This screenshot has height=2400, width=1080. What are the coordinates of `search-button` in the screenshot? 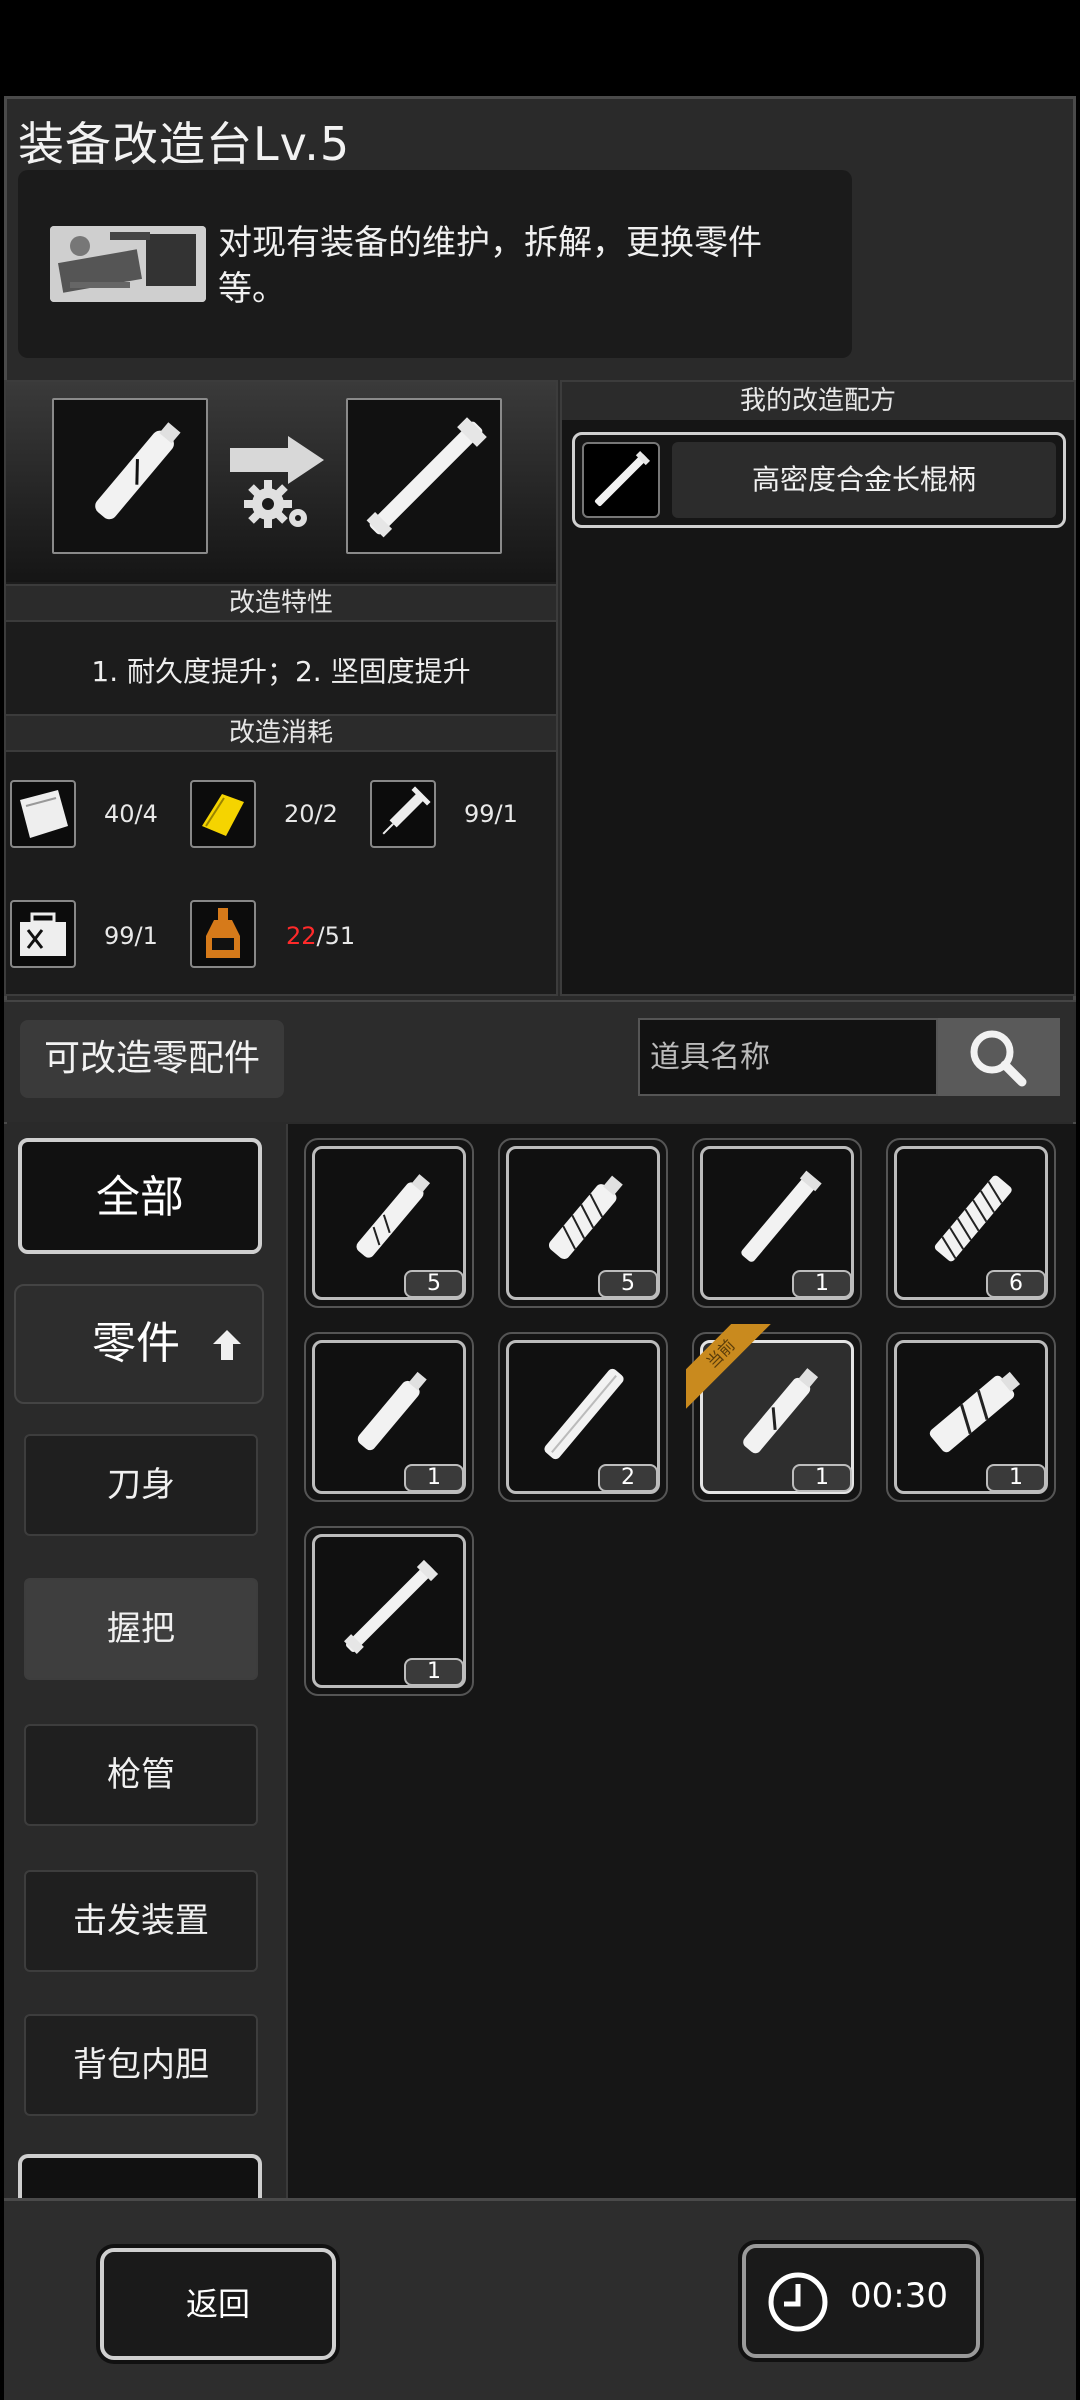 It's located at (999, 1057).